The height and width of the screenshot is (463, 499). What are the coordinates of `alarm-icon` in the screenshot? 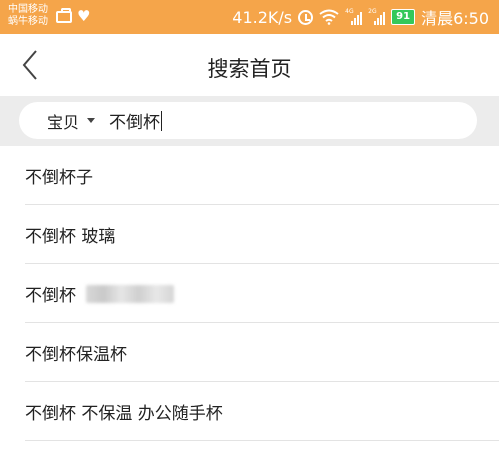 It's located at (306, 17).